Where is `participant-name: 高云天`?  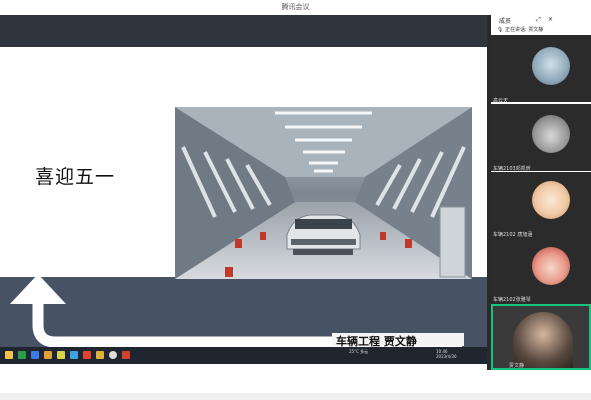 participant-name: 高云天 is located at coordinates (501, 101).